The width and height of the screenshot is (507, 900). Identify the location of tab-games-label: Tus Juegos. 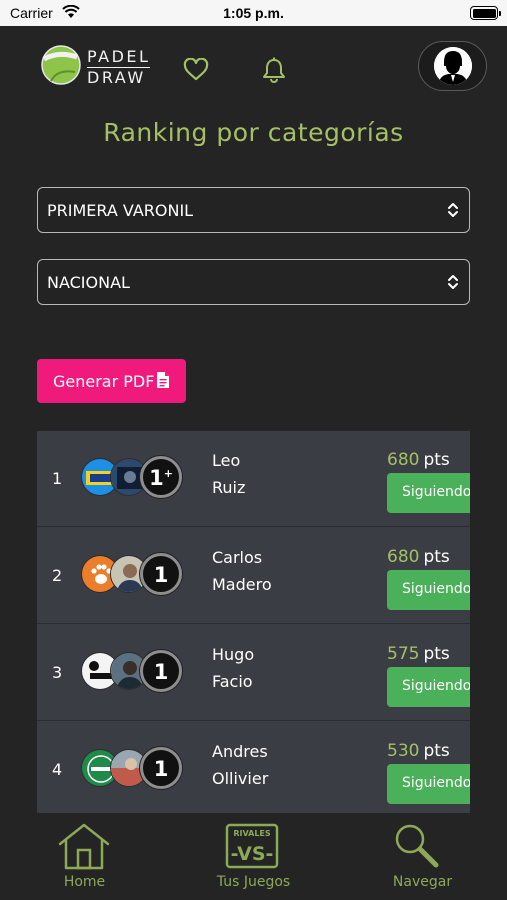
(253, 882).